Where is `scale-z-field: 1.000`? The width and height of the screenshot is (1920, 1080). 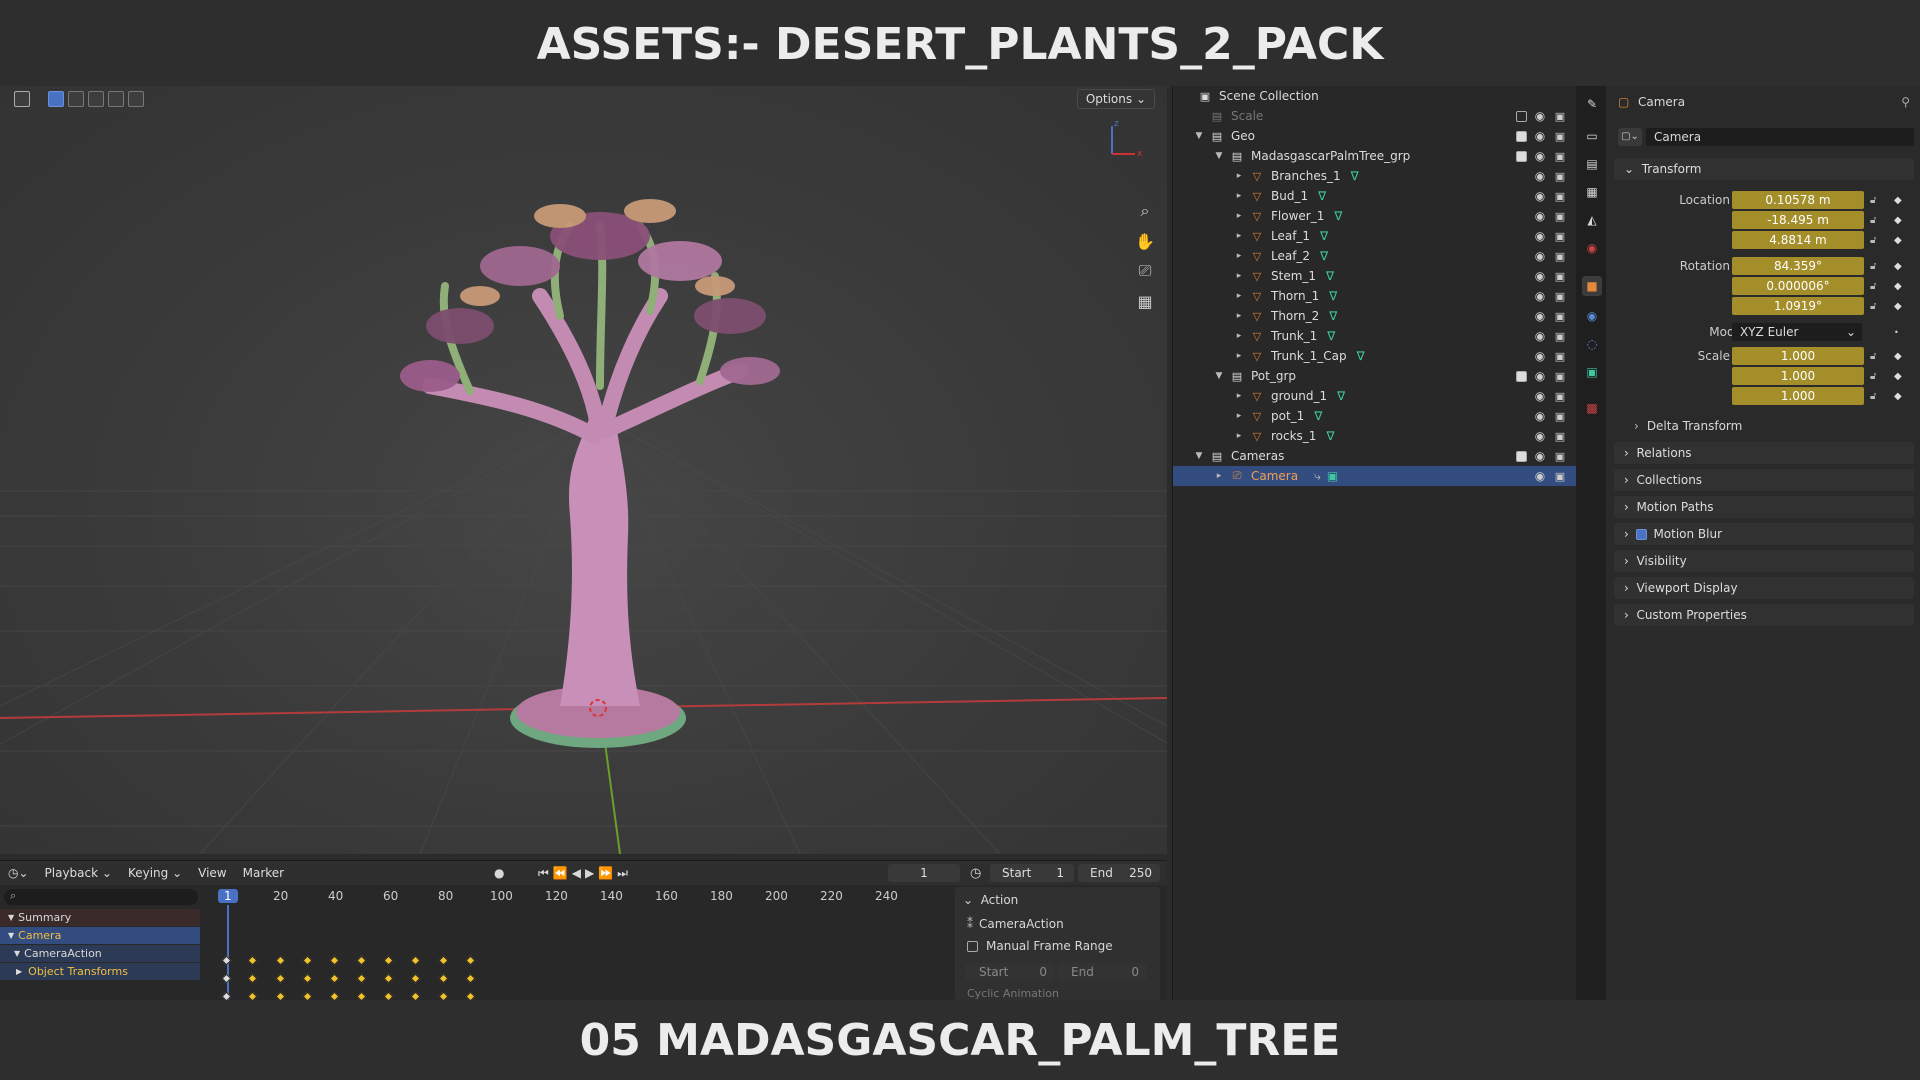 scale-z-field: 1.000 is located at coordinates (1798, 396).